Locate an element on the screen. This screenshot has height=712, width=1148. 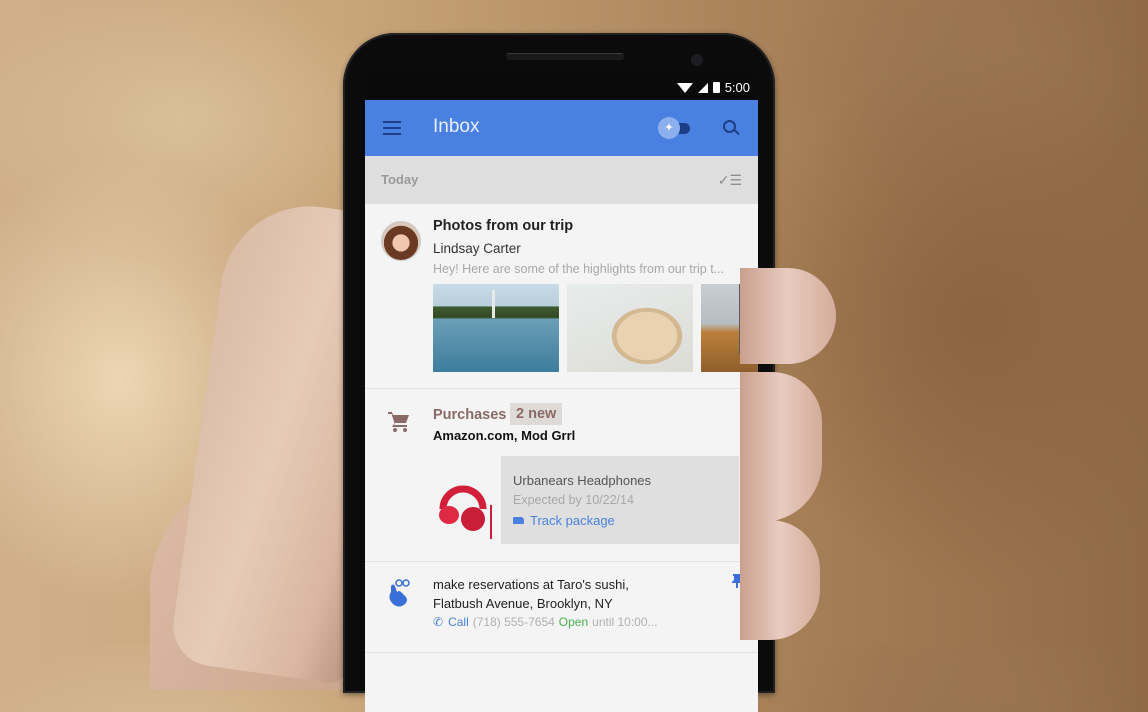
email-subject: Photos from our trip is located at coordinates (503, 226).